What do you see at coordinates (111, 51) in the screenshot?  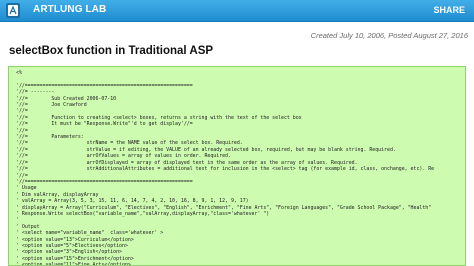 I see `page-title: selectBox function in Traditional ASP` at bounding box center [111, 51].